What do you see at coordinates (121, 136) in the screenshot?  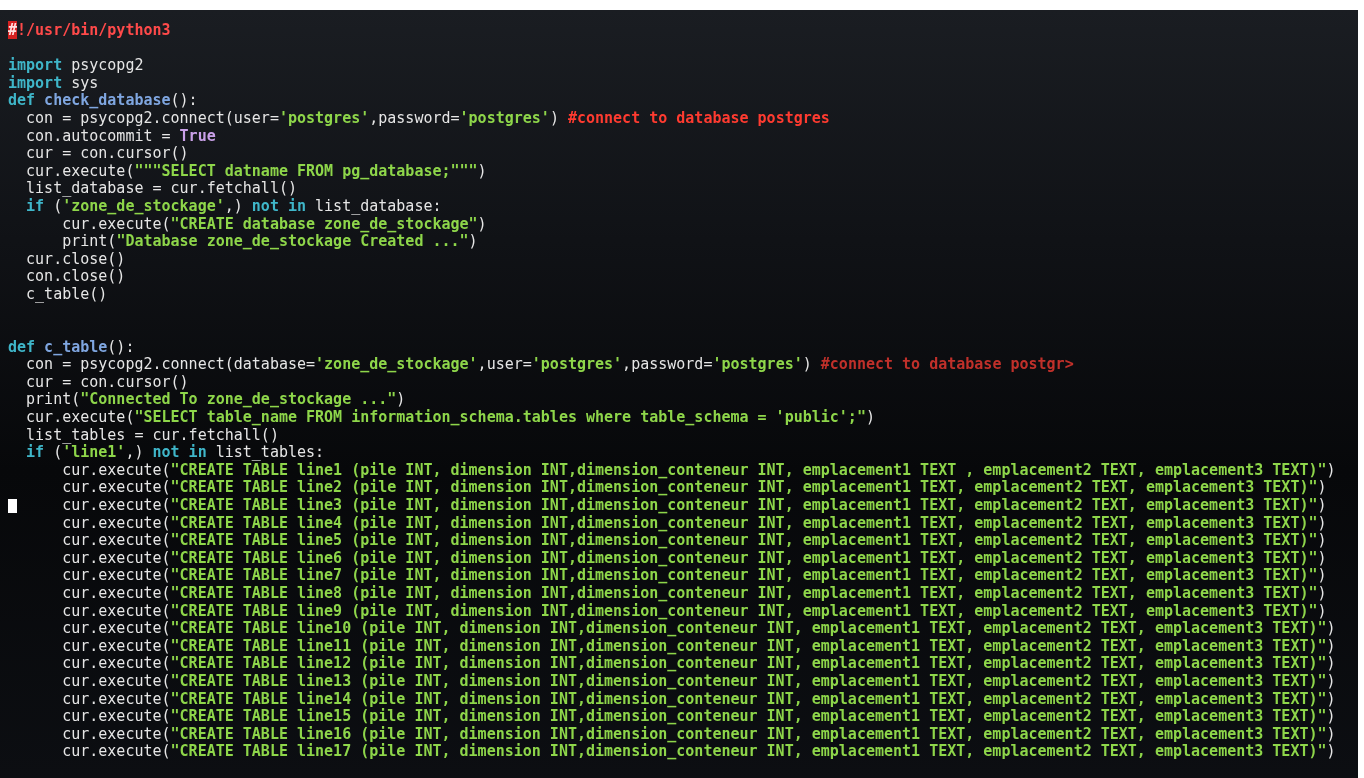 I see `code-line: con.autocommit = True` at bounding box center [121, 136].